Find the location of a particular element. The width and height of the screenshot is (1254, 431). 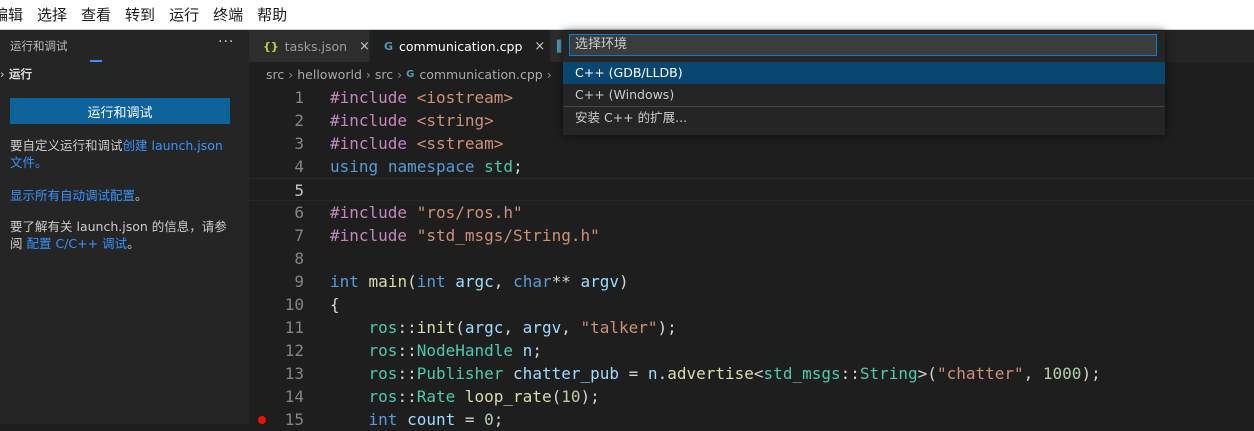

line-number: 4 is located at coordinates (299, 166).